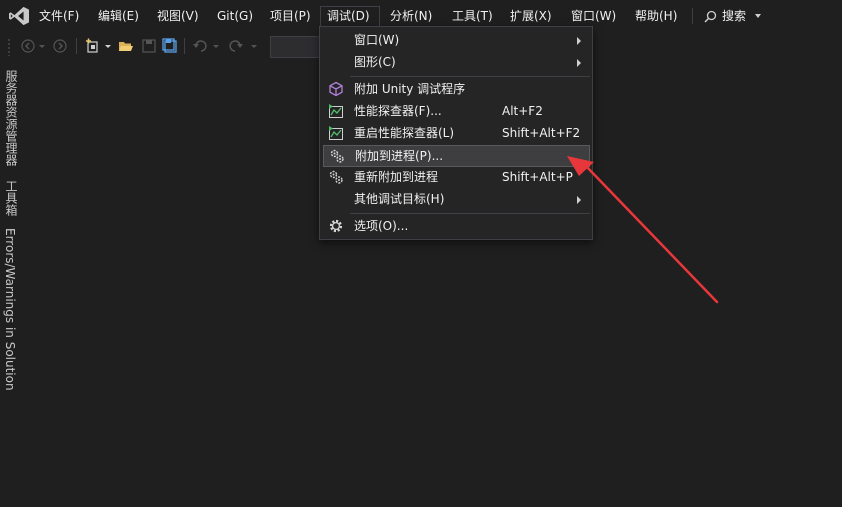 Image resolution: width=842 pixels, height=507 pixels. What do you see at coordinates (456, 40) in the screenshot?
I see `debug-menu-item-windows: 窗口(W)` at bounding box center [456, 40].